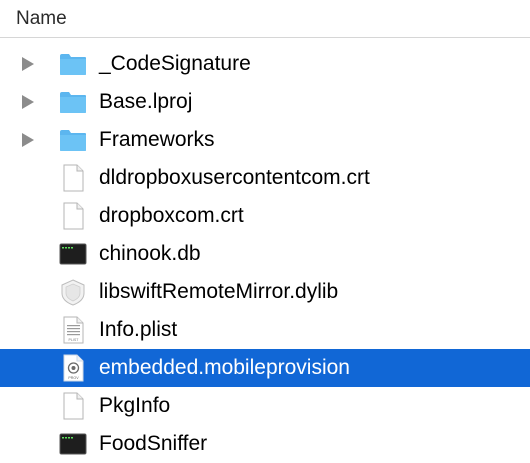 The image size is (530, 463). What do you see at coordinates (41, 19) in the screenshot?
I see `name-column-header: Name` at bounding box center [41, 19].